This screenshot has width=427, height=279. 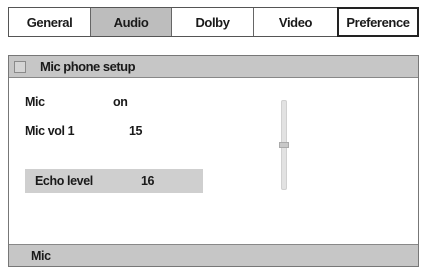 I want to click on tab-preference: Preference, so click(x=378, y=22).